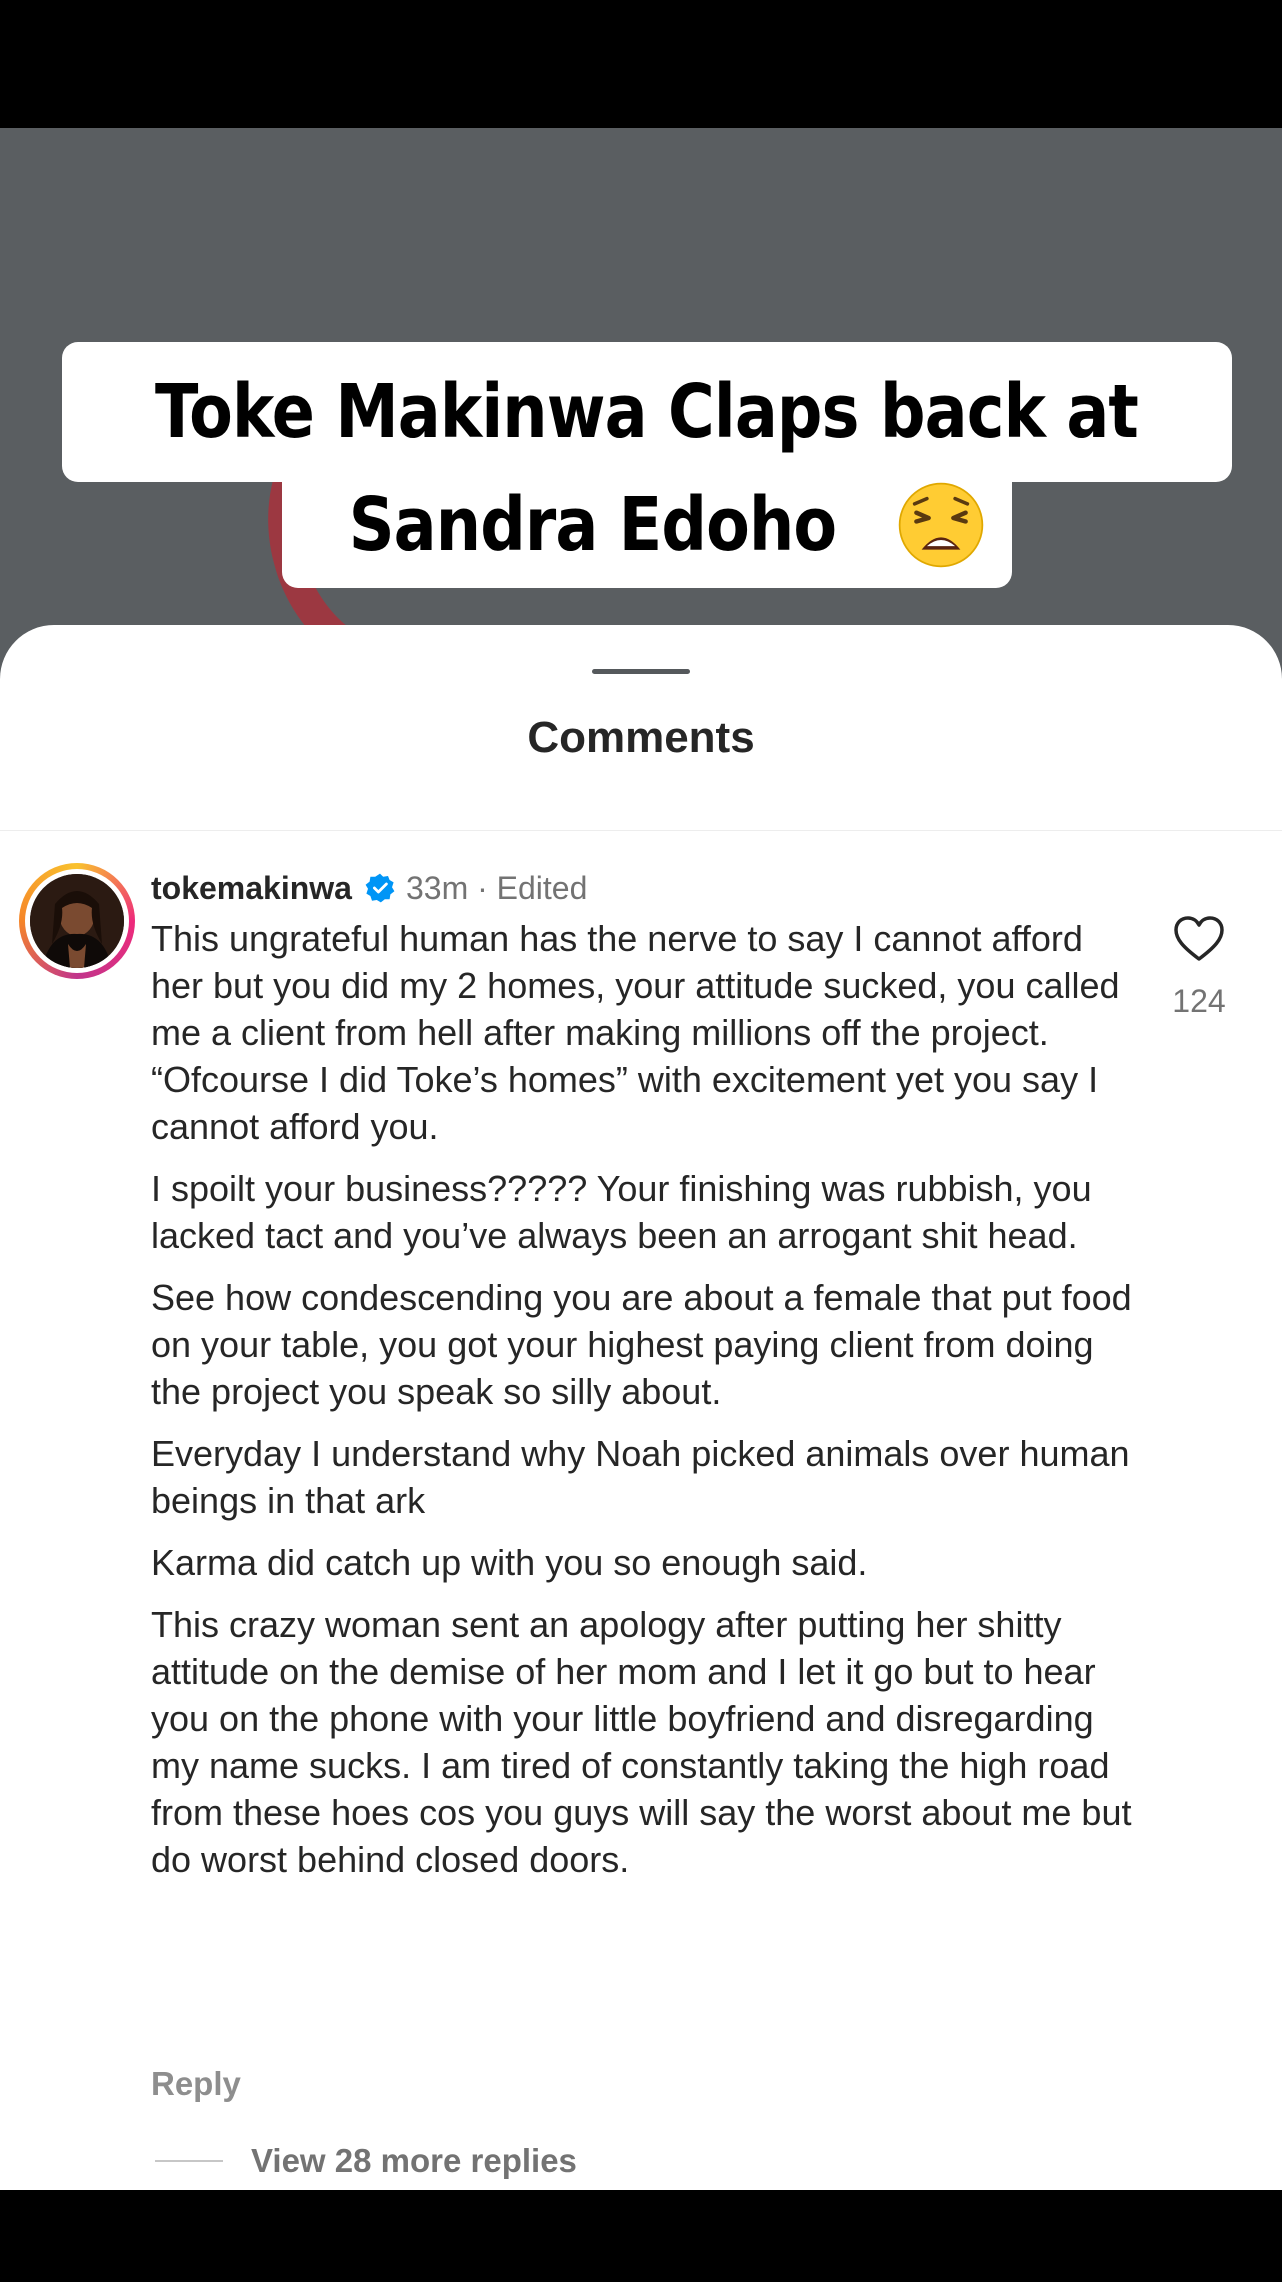  Describe the element at coordinates (641, 737) in the screenshot. I see `sheet-title: Comments` at that location.